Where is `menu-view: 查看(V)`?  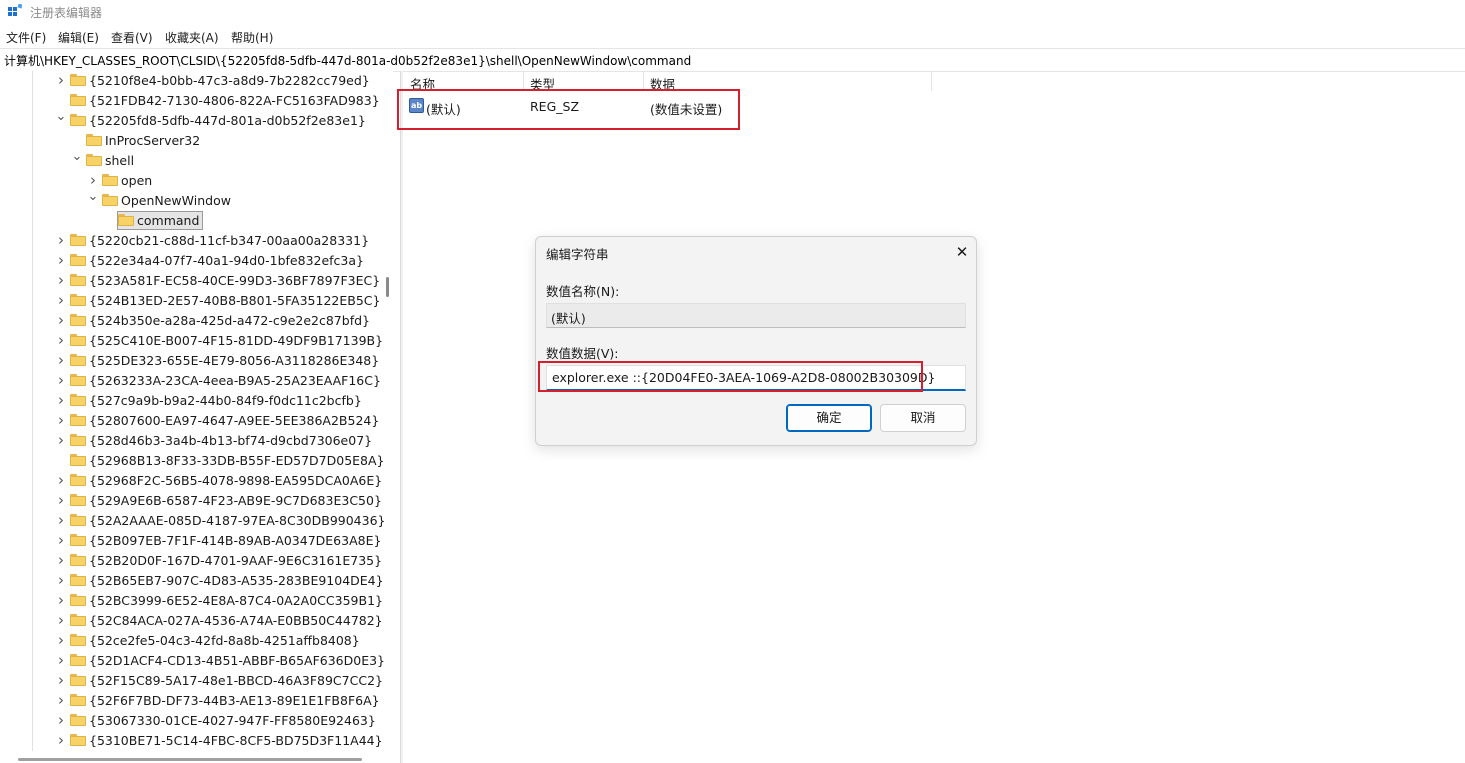 menu-view: 查看(V) is located at coordinates (132, 37).